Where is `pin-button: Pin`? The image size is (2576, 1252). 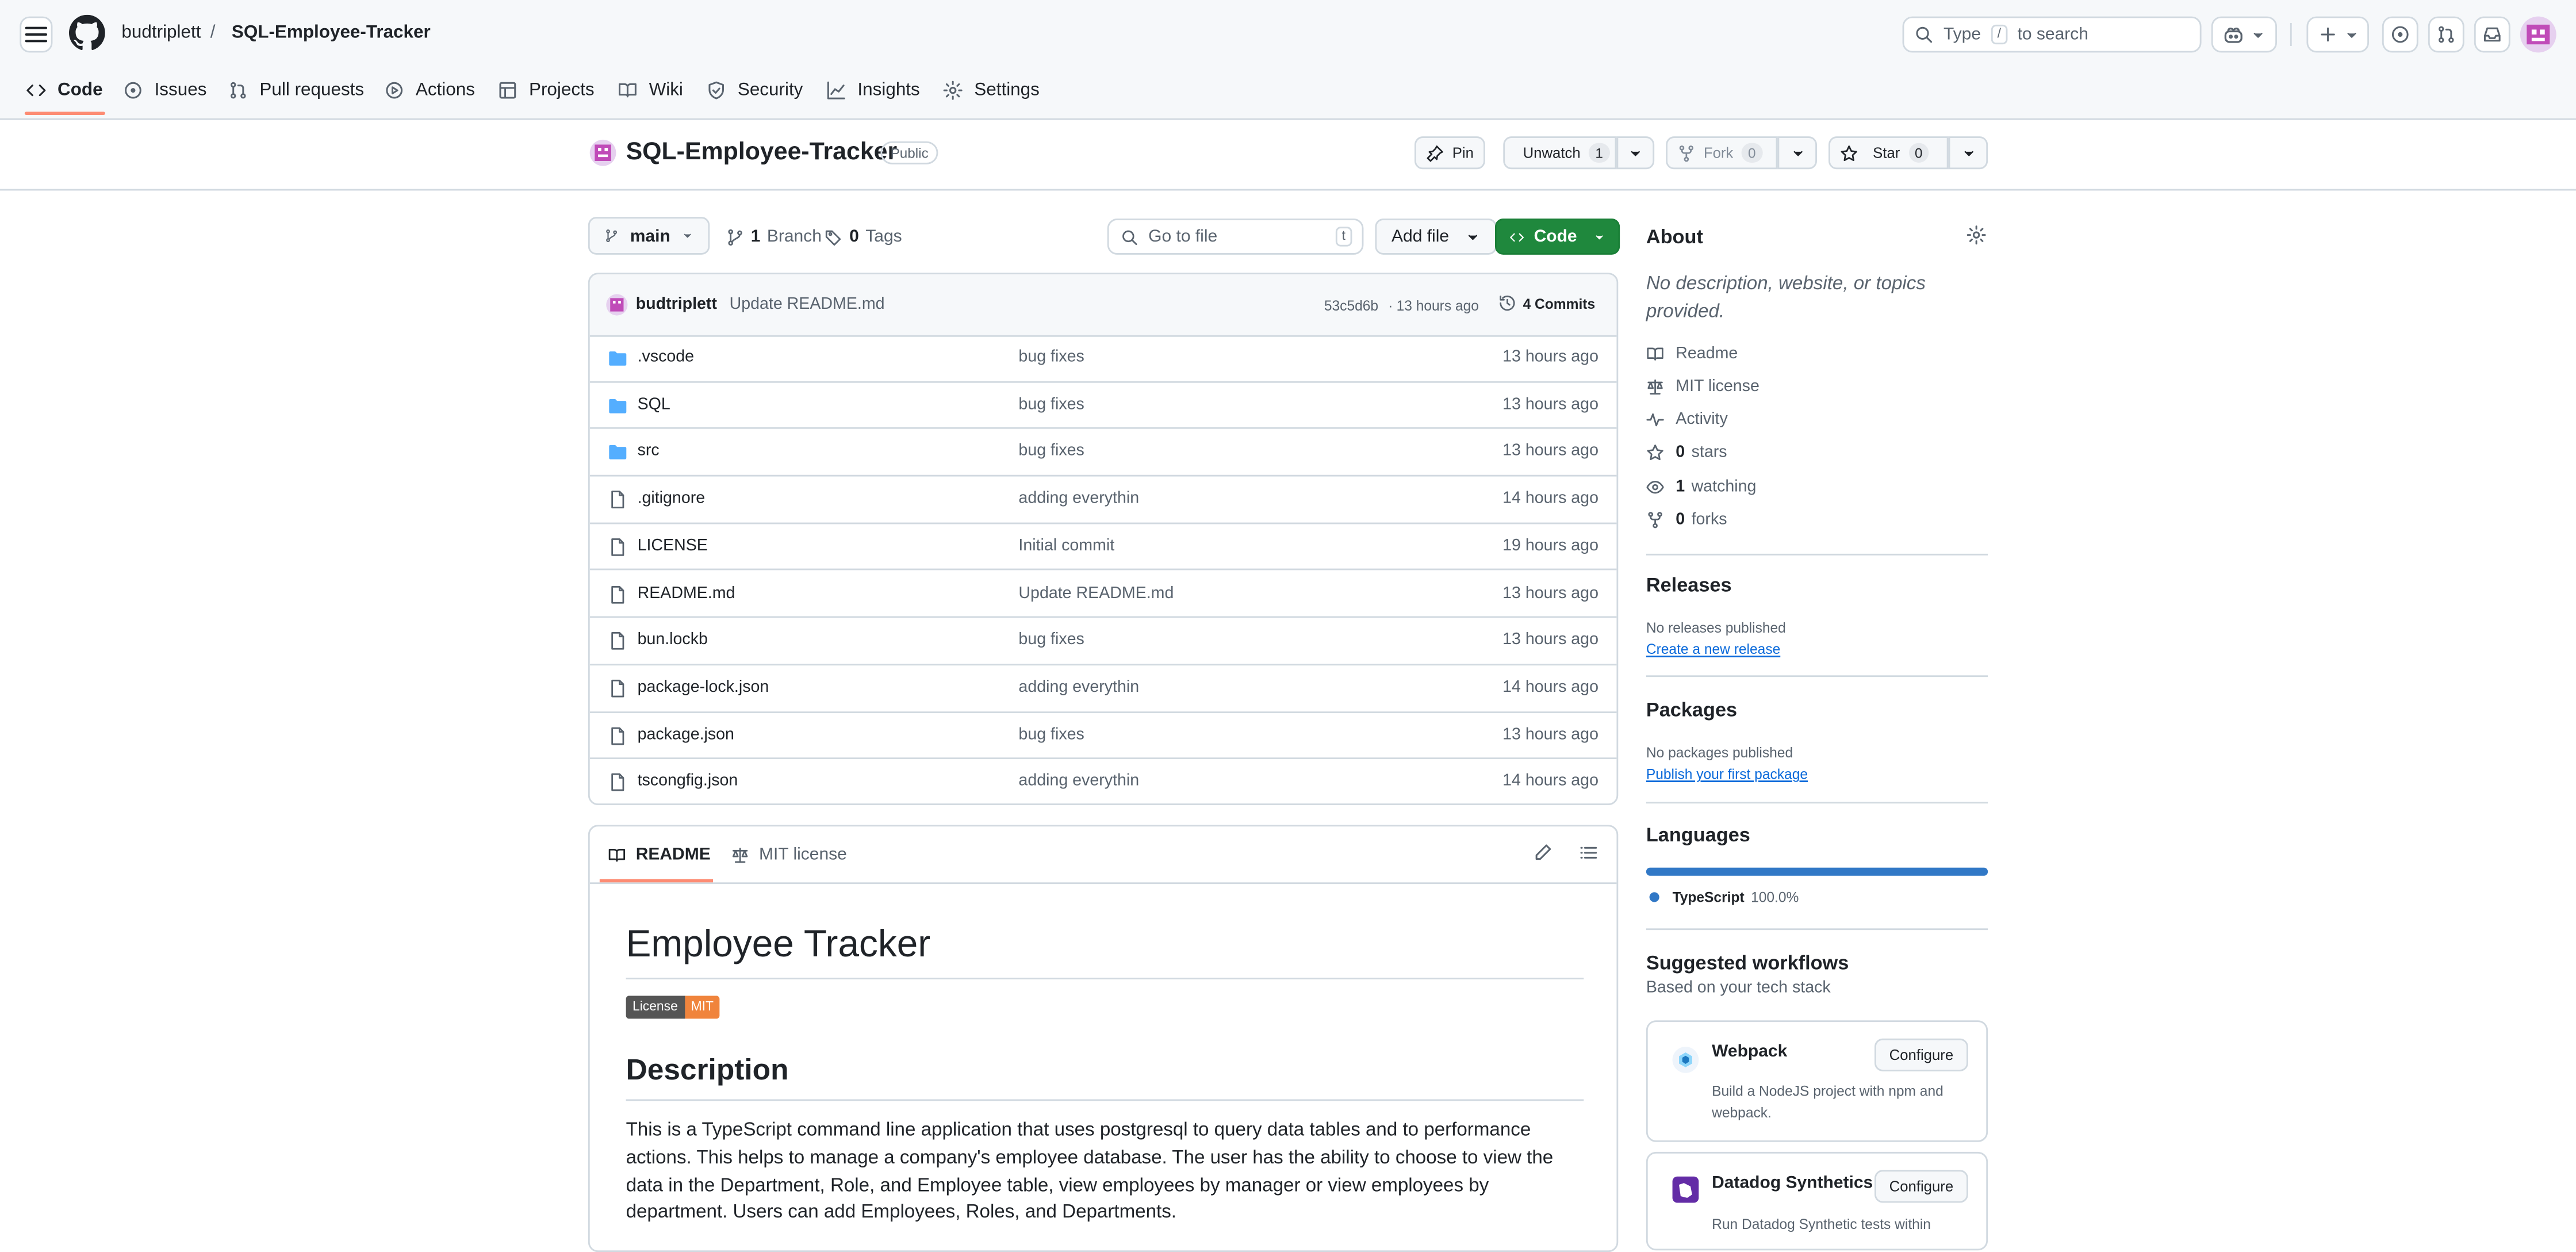
pin-button: Pin is located at coordinates (1449, 153).